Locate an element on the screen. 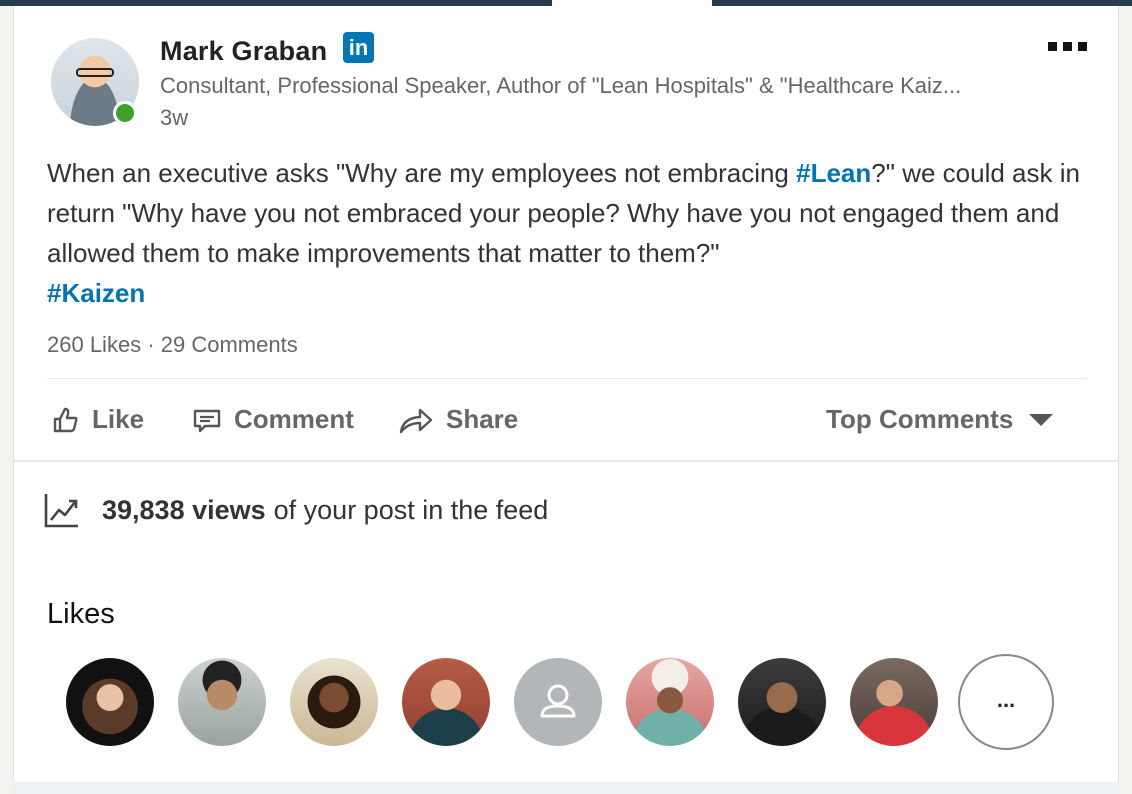  trending-chart-icon is located at coordinates (61, 511).